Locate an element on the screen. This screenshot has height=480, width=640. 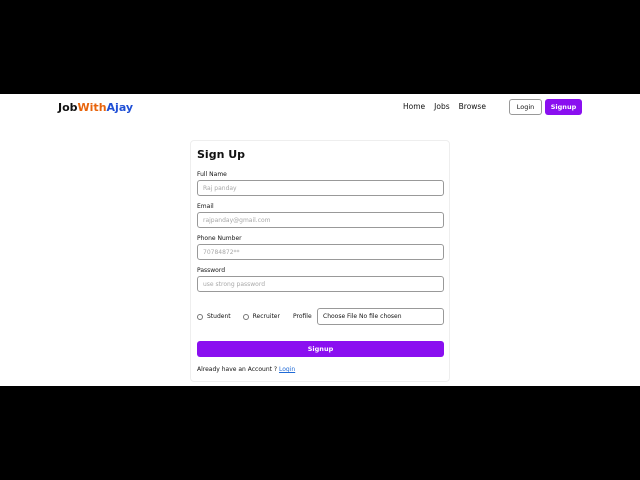
student-radio-label: Student is located at coordinates (219, 316).